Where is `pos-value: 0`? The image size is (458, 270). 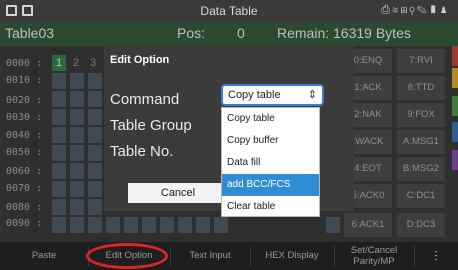
pos-value: 0 is located at coordinates (241, 33).